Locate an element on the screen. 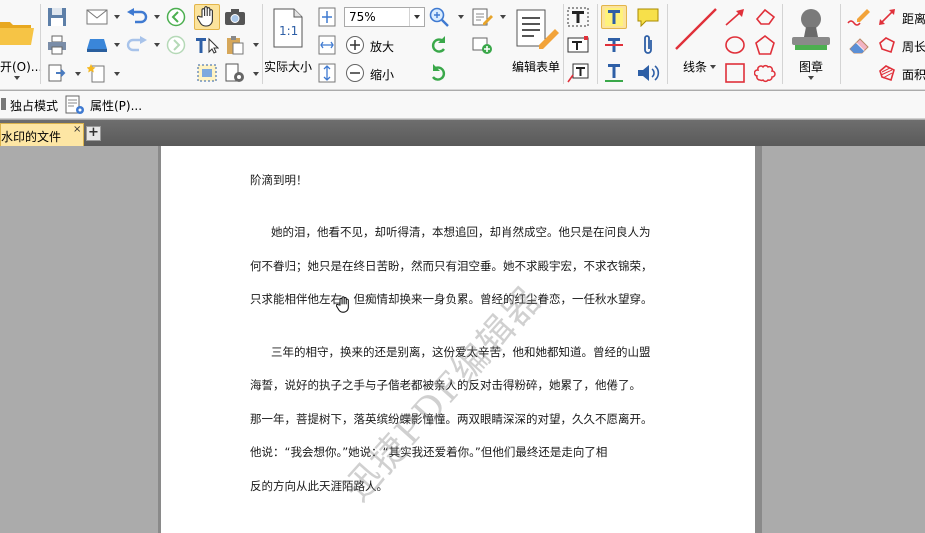 This screenshot has height=533, width=925. perimeter-tool-button is located at coordinates (887, 45).